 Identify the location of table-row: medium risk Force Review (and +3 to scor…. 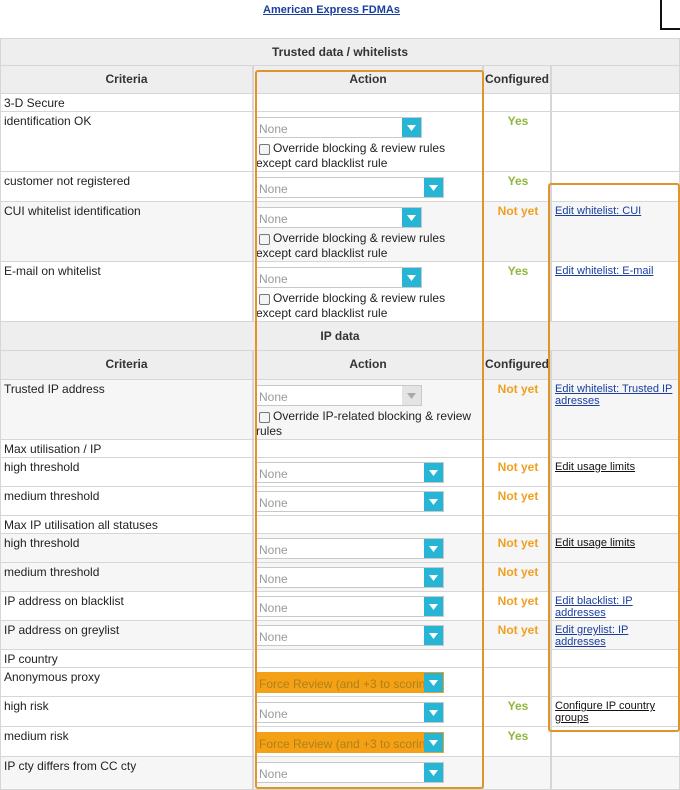
(340, 742).